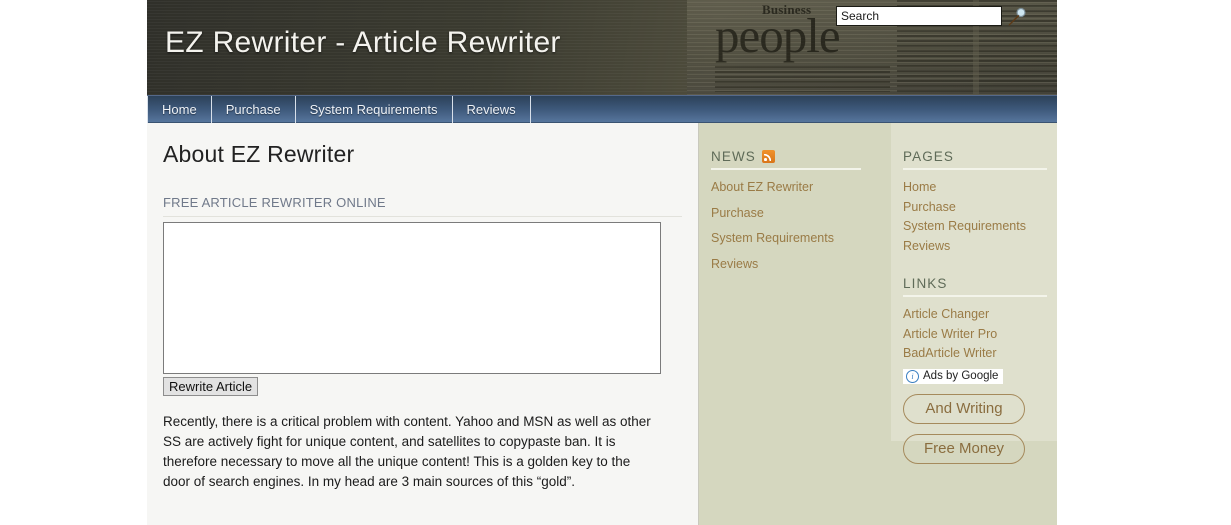  I want to click on nav-item-home: Home, so click(179, 109).